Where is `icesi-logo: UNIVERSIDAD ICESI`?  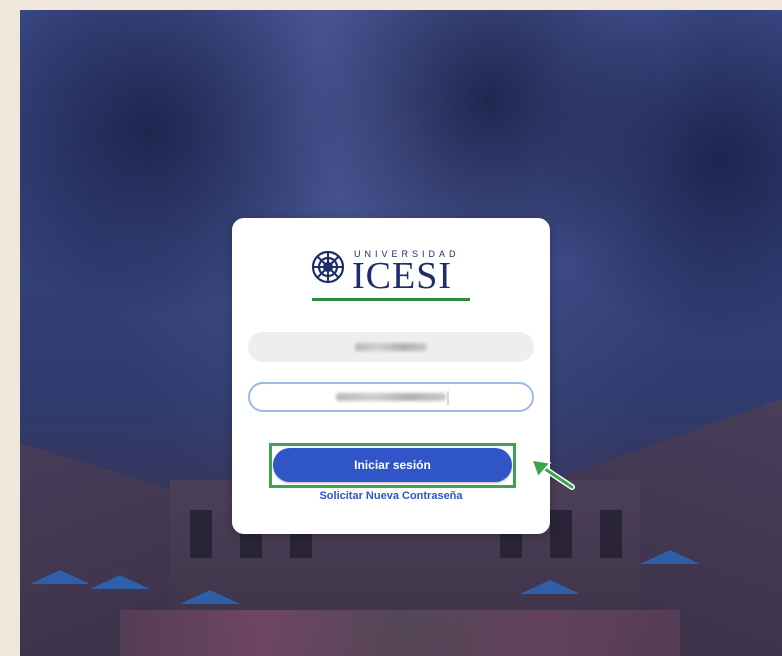 icesi-logo: UNIVERSIDAD ICESI is located at coordinates (391, 274).